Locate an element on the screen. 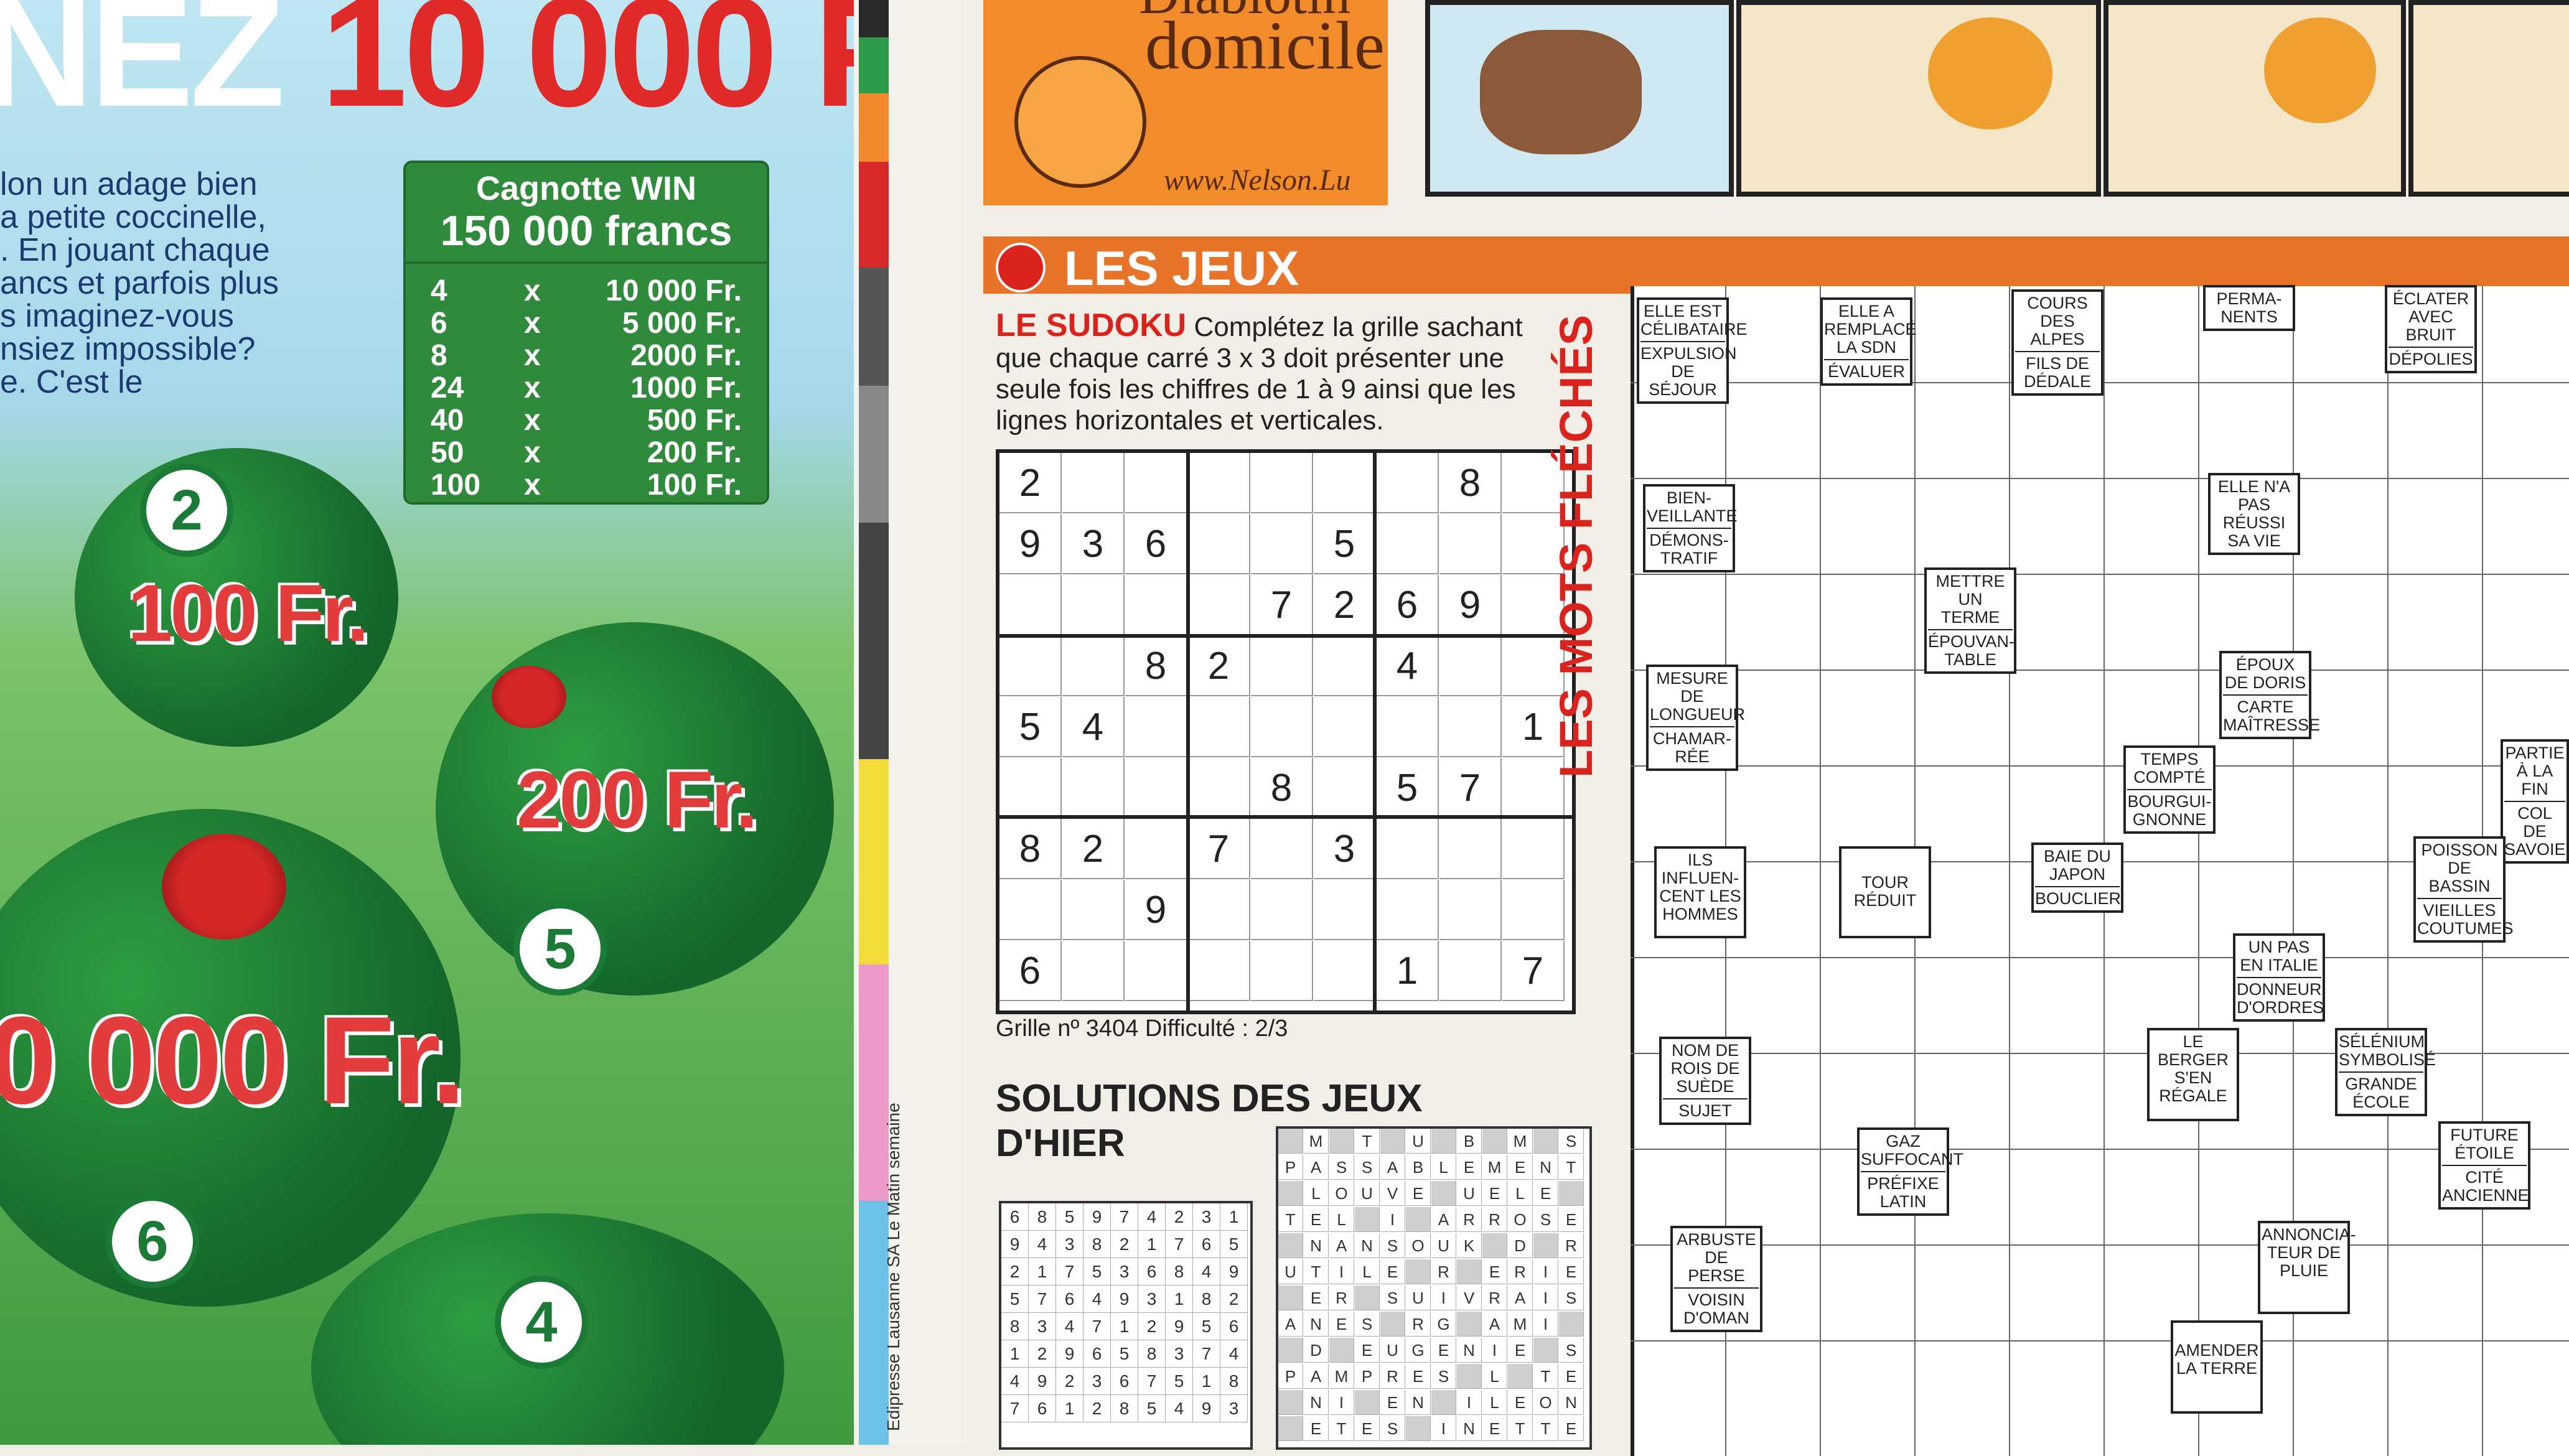 This screenshot has width=2569, height=1456. sudoku-grid: 289365726982454185782739617 is located at coordinates (1286, 731).